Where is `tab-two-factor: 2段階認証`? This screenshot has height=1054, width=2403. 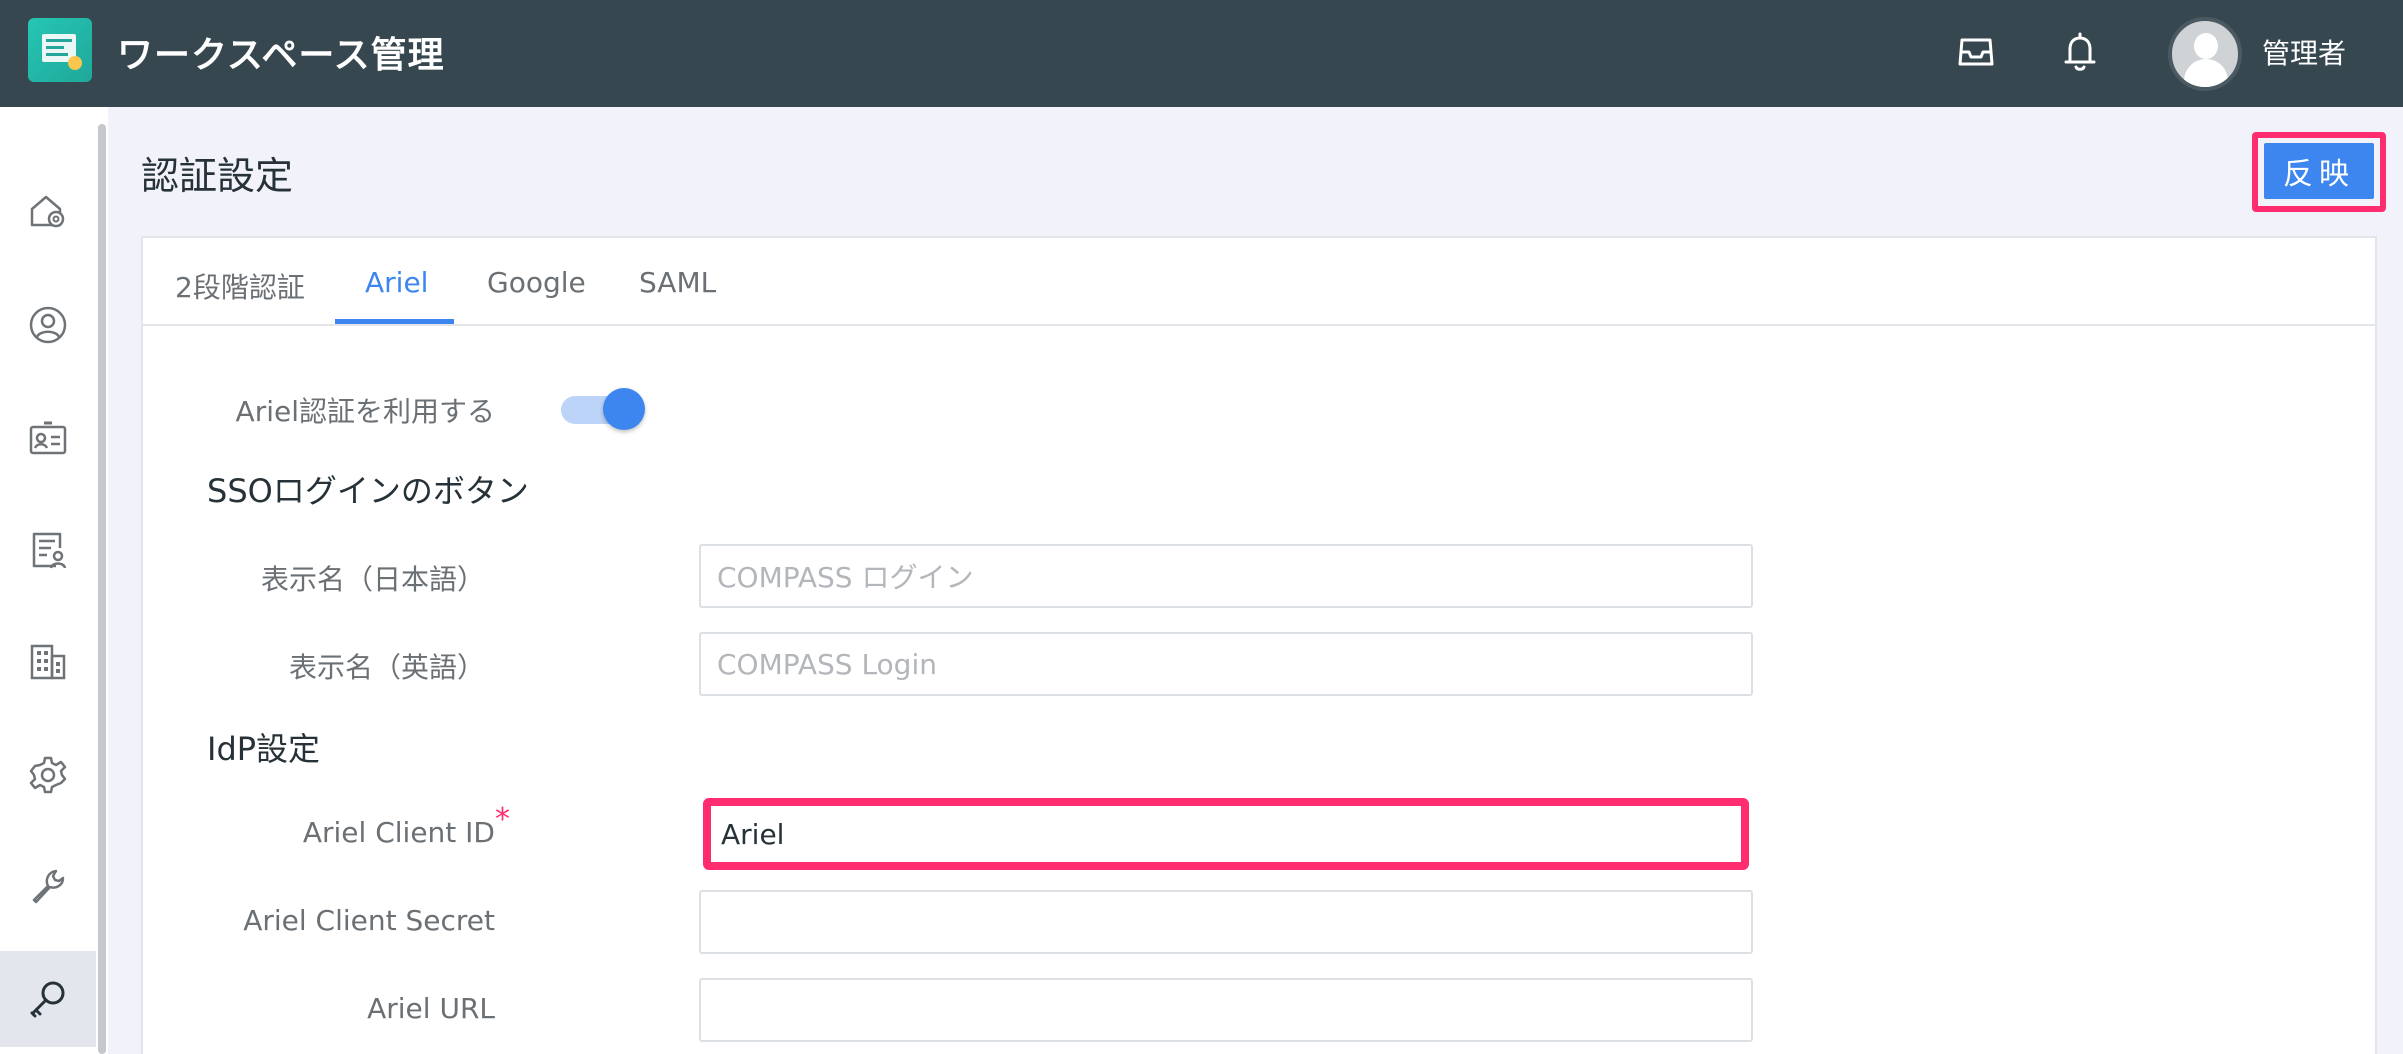
tab-two-factor: 2段階認証 is located at coordinates (240, 286).